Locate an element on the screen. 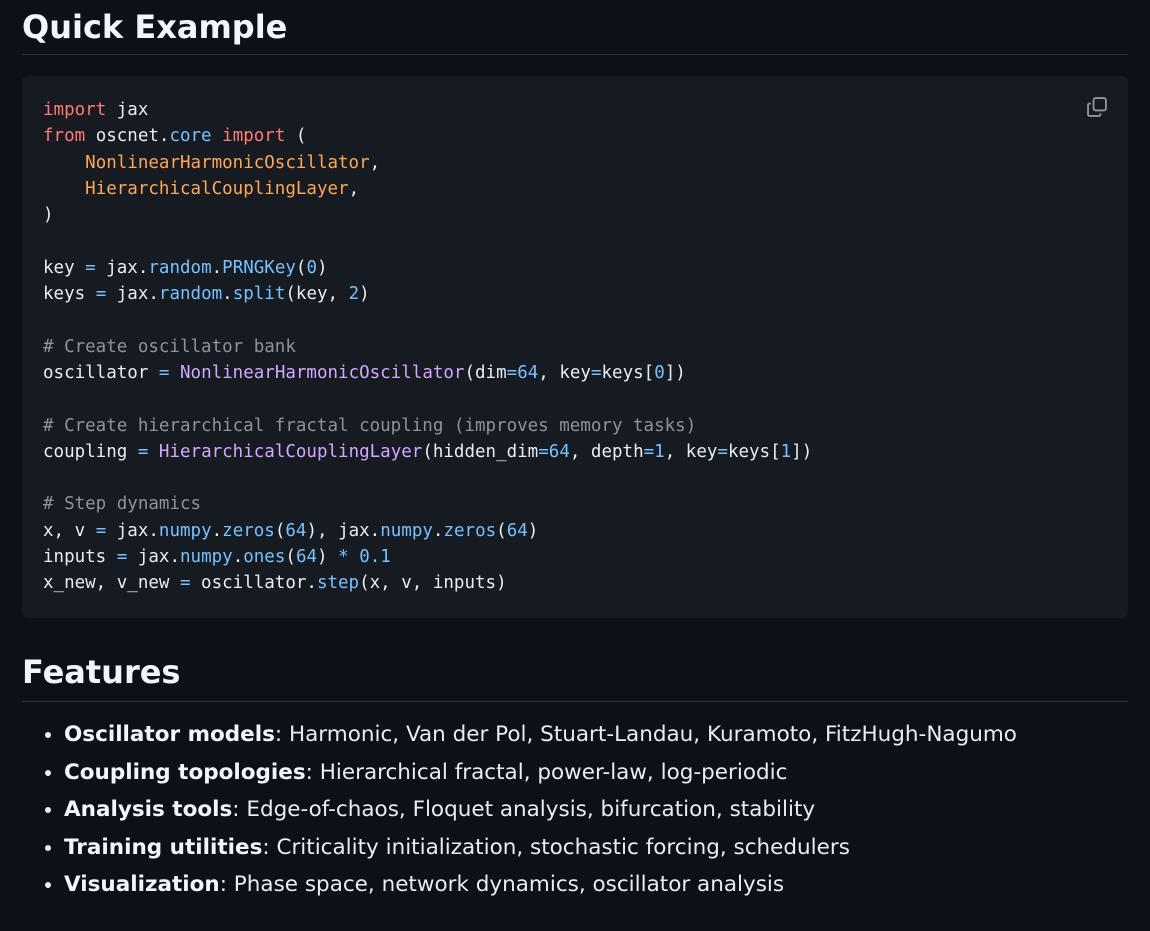 The height and width of the screenshot is (931, 1150). copy-icon is located at coordinates (1097, 107).